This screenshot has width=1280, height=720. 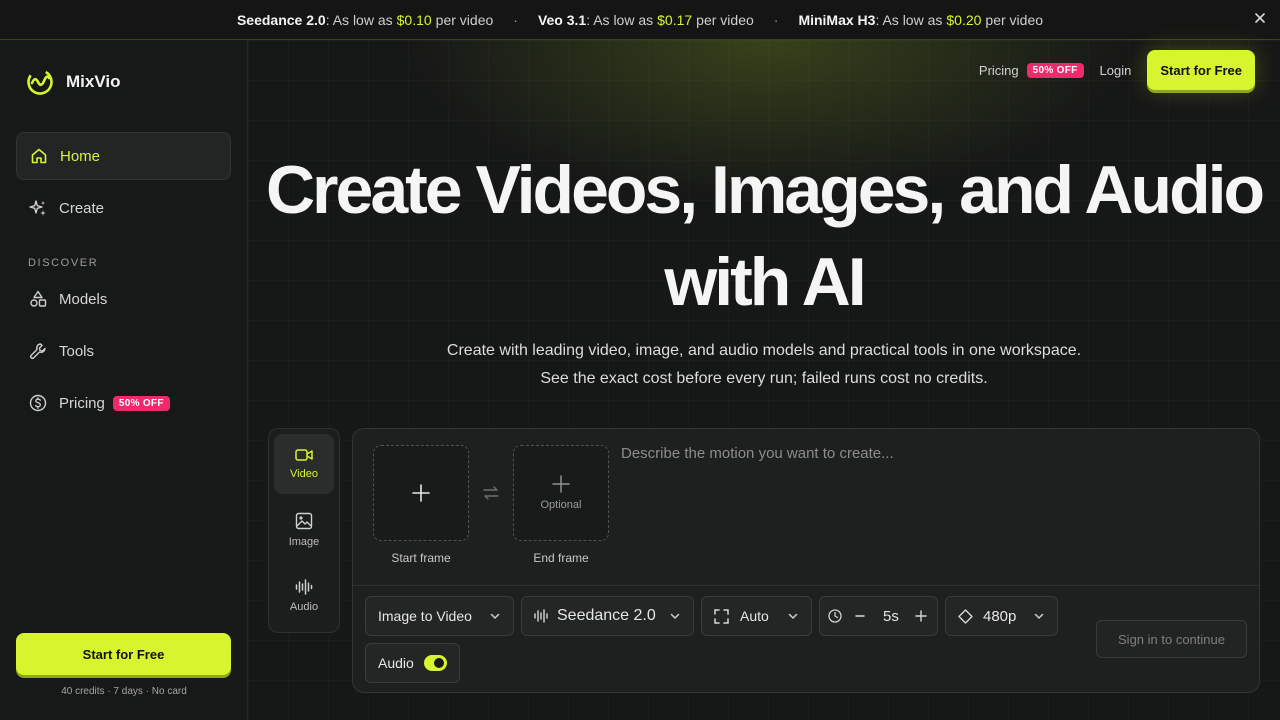 I want to click on diamond-icon, so click(x=965, y=616).